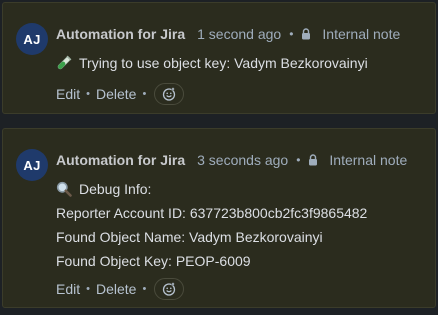 The height and width of the screenshot is (315, 438). Describe the element at coordinates (153, 261) in the screenshot. I see `comment-text: Found Object Key: PEOP-6009` at that location.